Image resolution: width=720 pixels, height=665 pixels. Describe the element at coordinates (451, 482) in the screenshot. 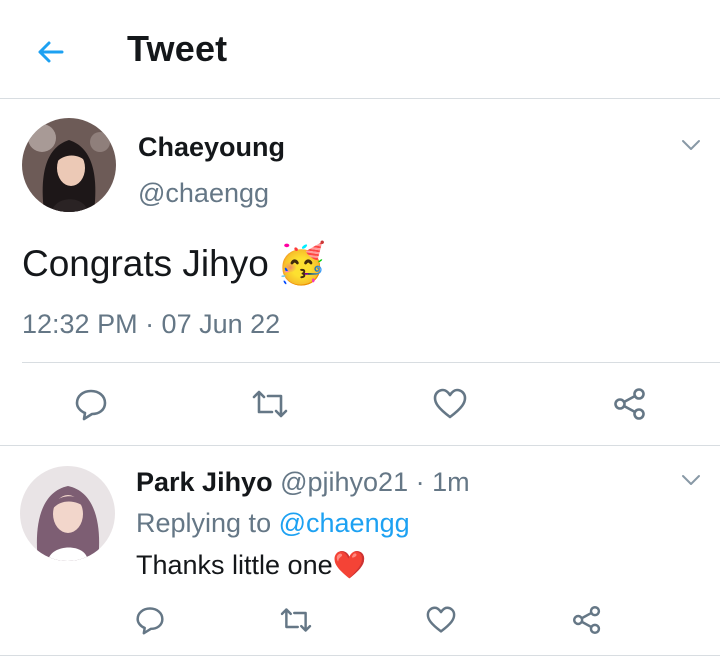

I see `reply-time: 1m` at that location.